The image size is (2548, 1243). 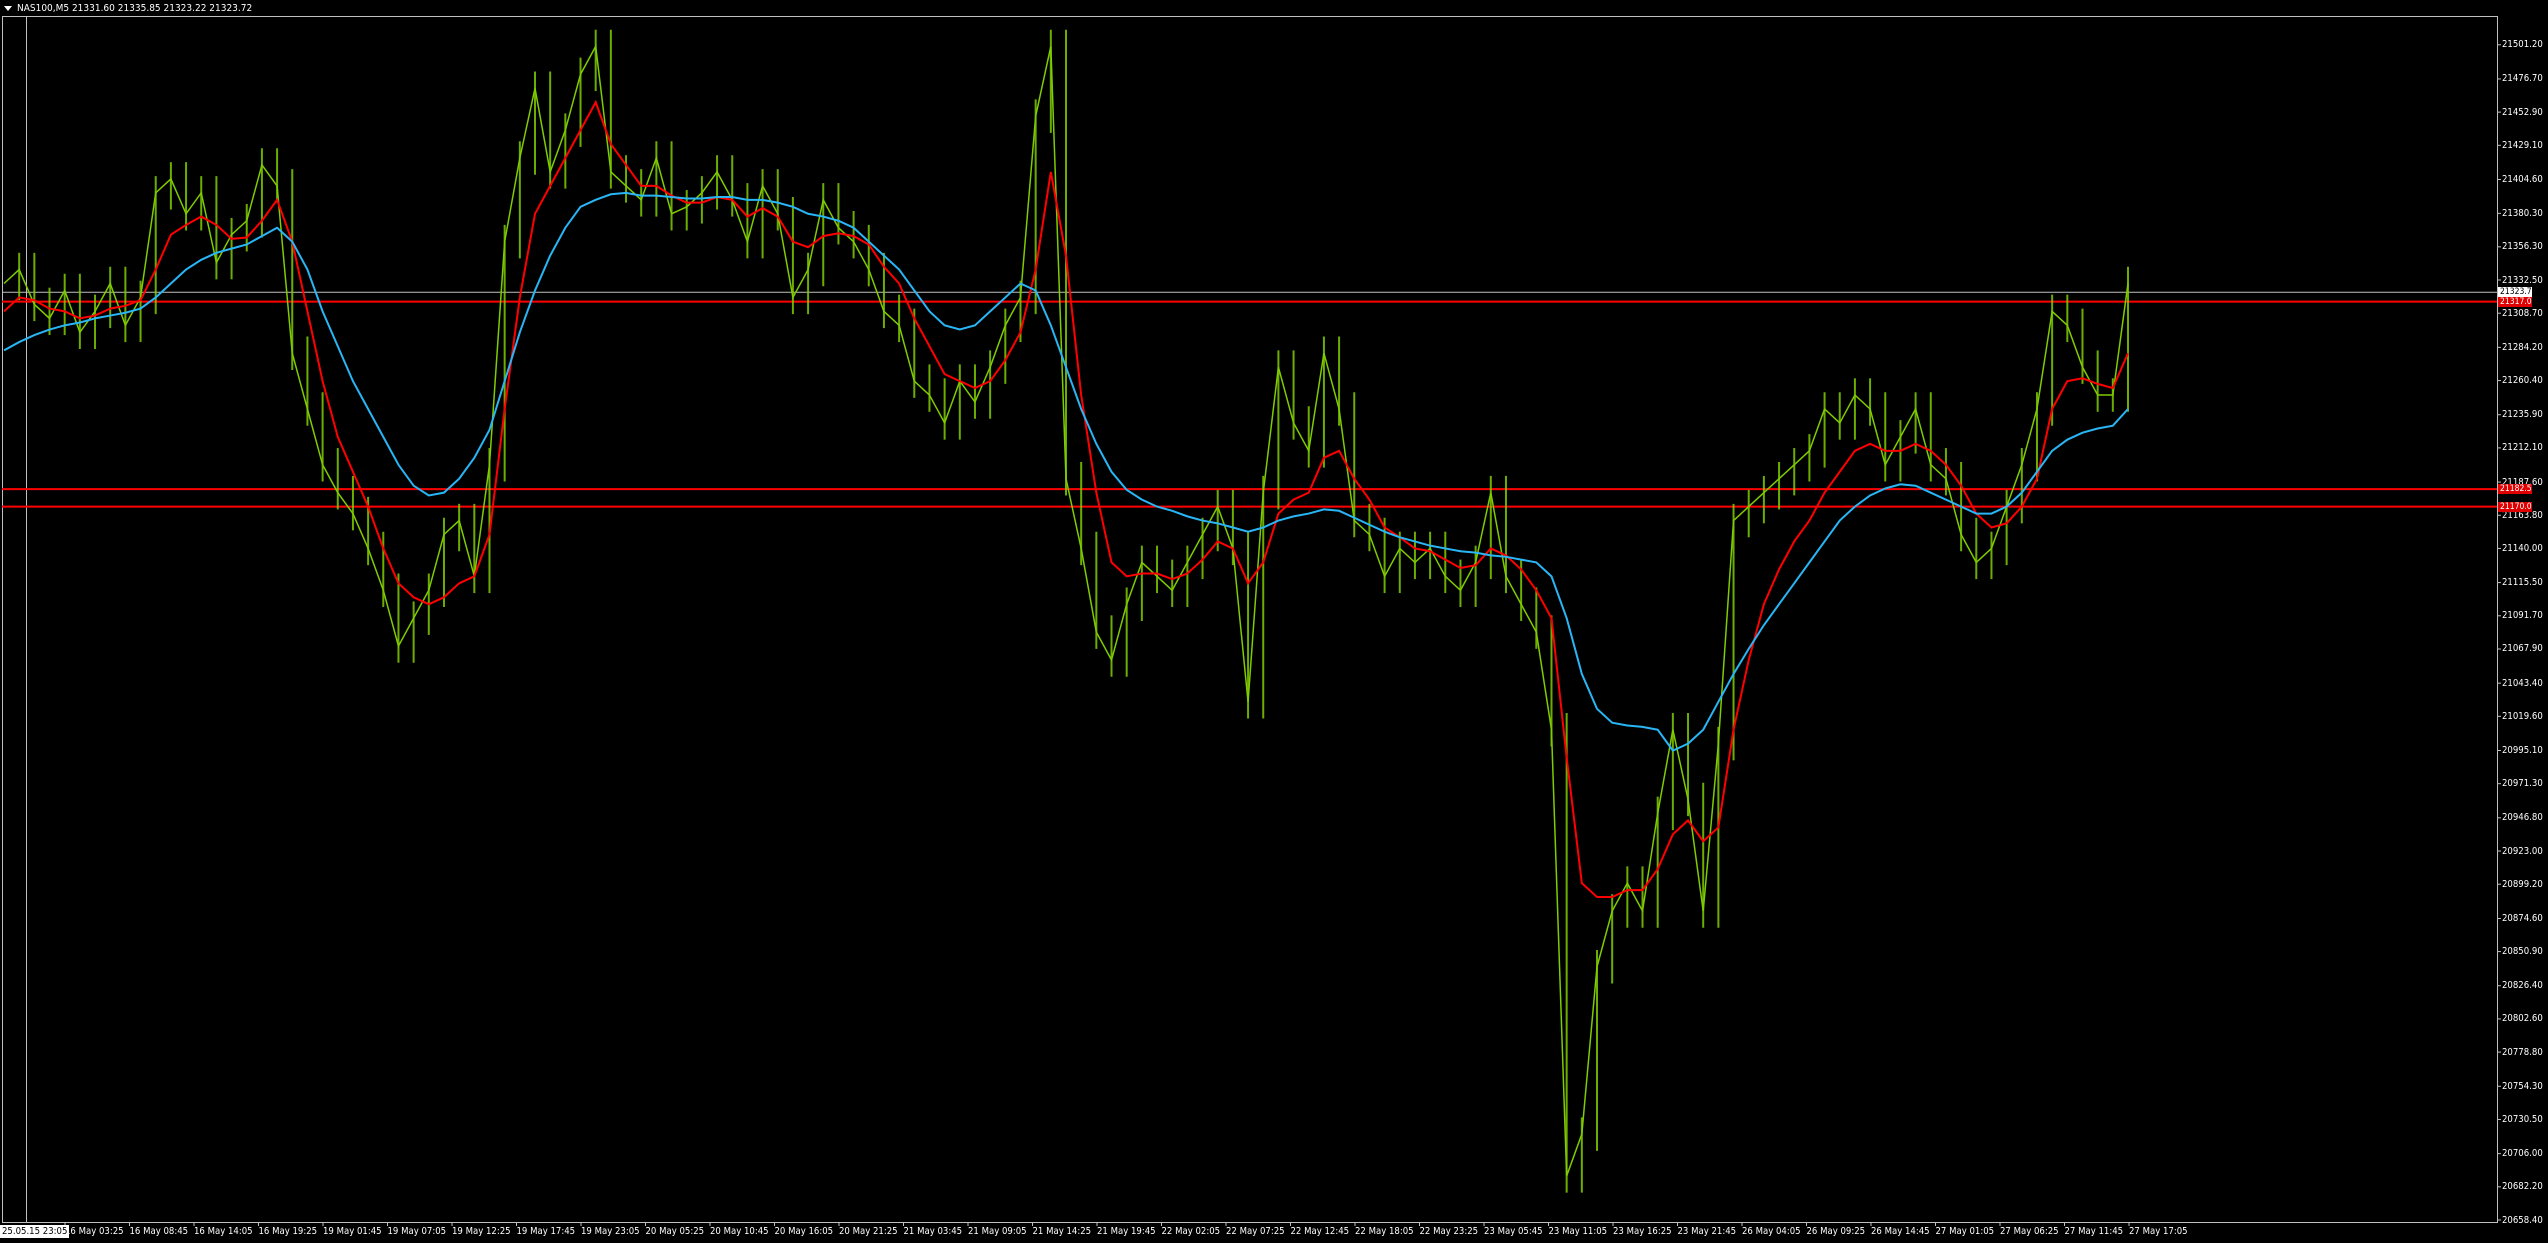 I want to click on time-tick-label: 19 May 17:45, so click(x=546, y=1231).